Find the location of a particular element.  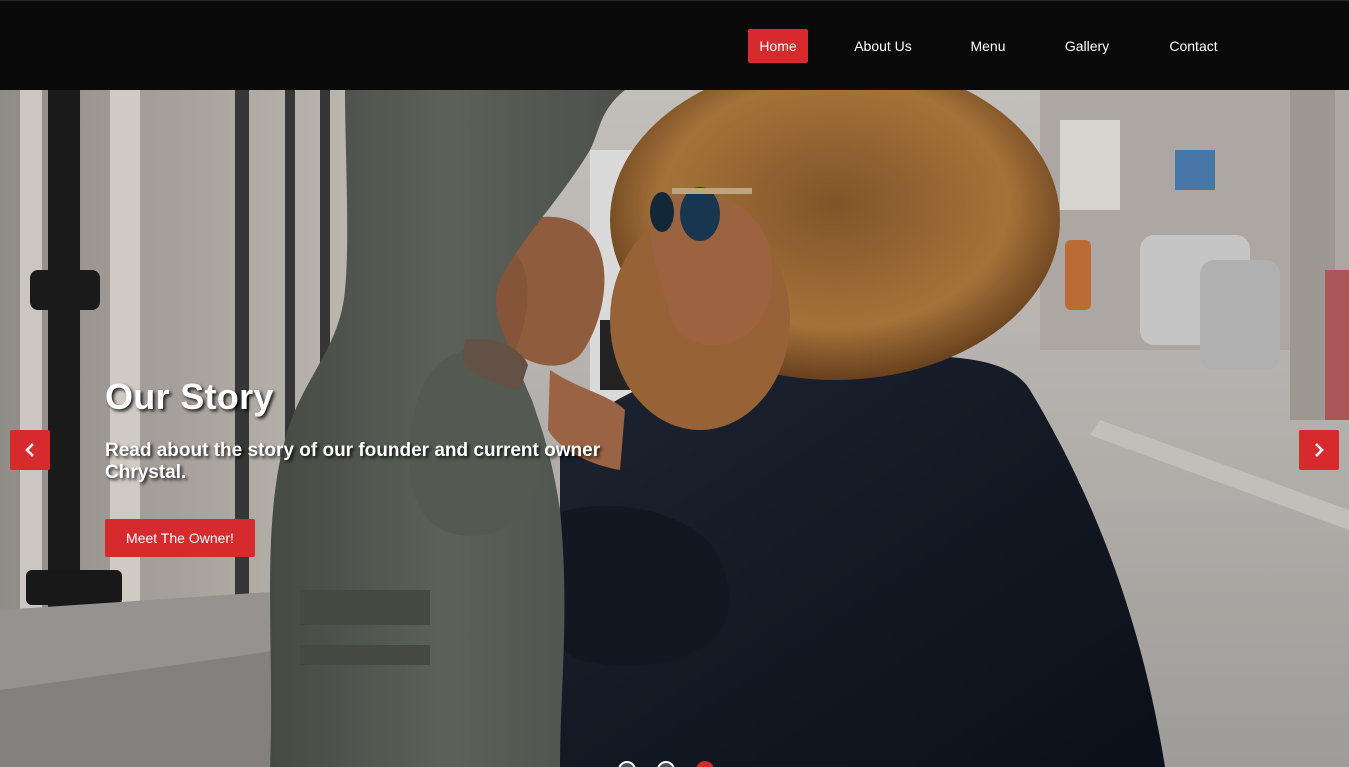

top-navbar: Home About Us Menu Gallery Contact is located at coordinates (674, 45).